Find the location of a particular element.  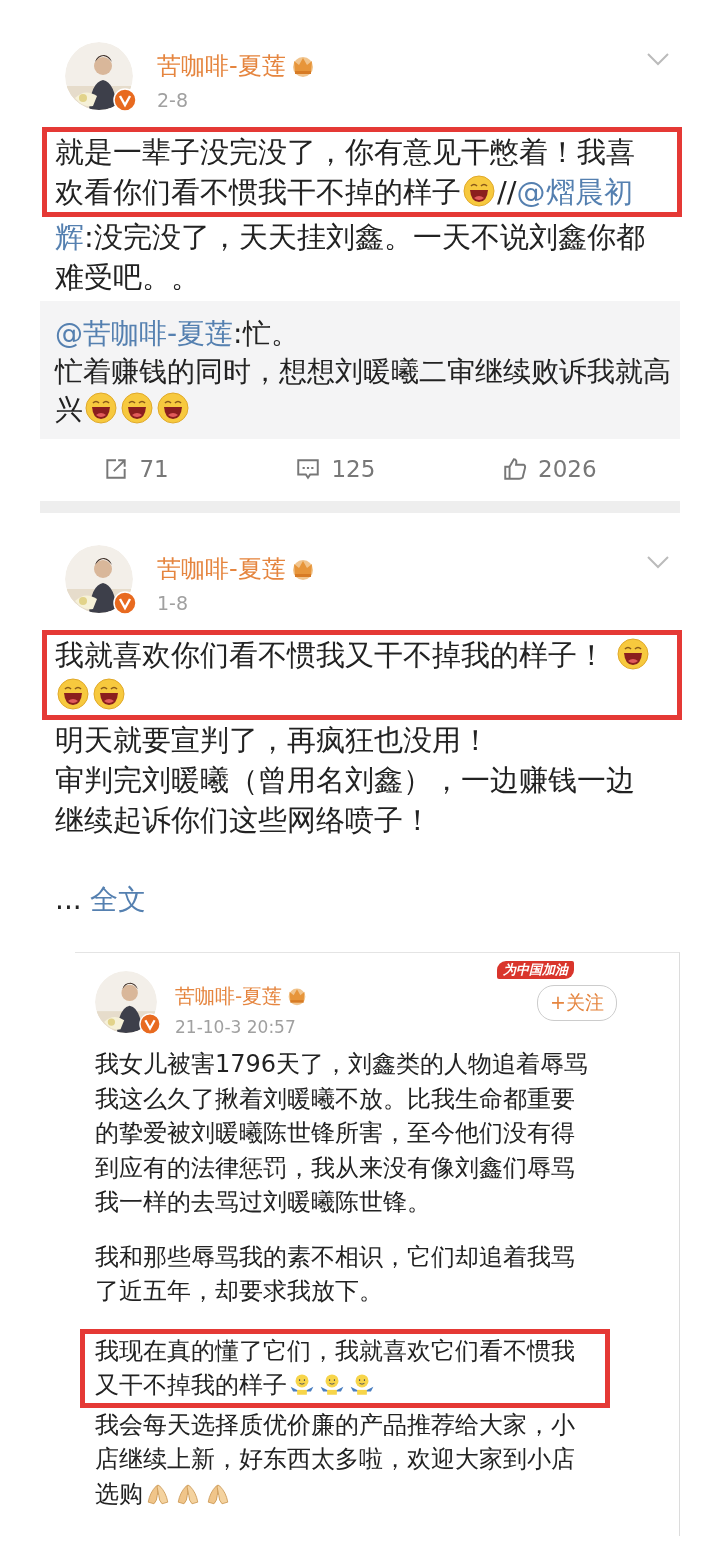

follow-button: +关注 is located at coordinates (577, 1003).